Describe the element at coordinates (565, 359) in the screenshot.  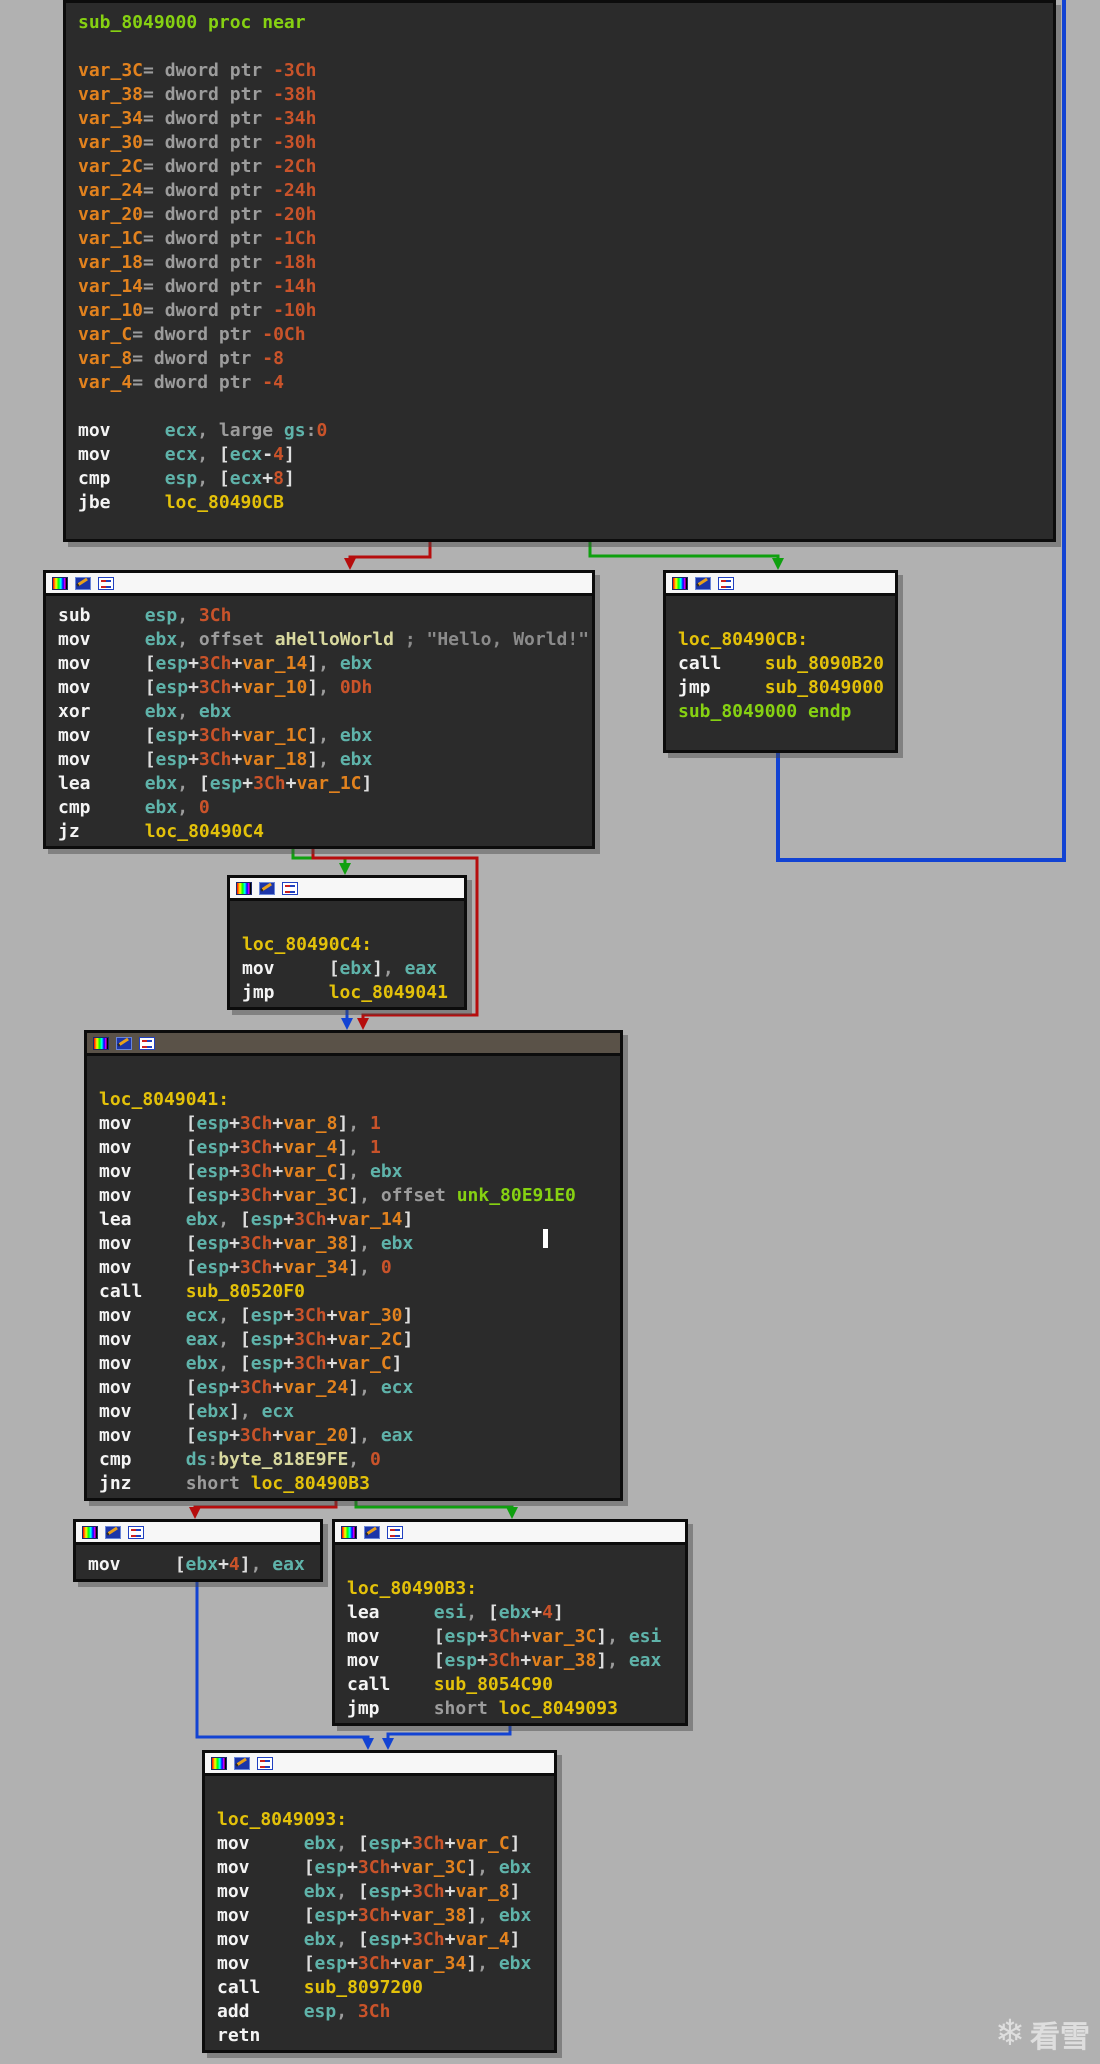
I see `asm-line: var_8= dword ptr -8` at that location.